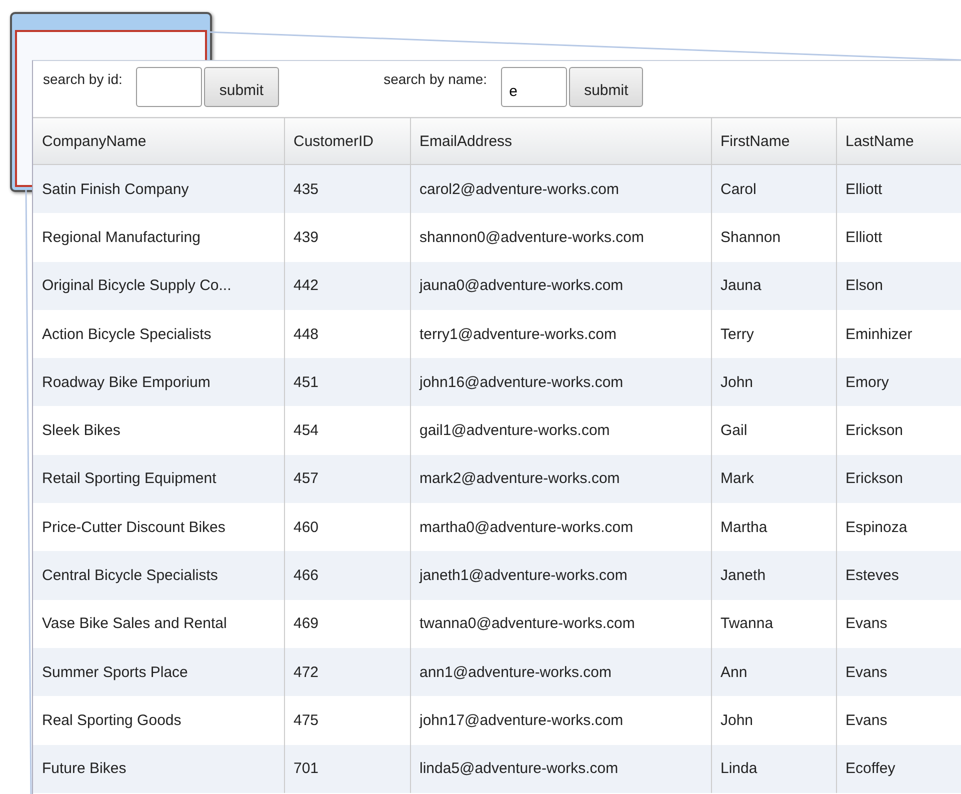 This screenshot has height=794, width=961. What do you see at coordinates (898, 189) in the screenshot?
I see `table-cell: Elliott` at bounding box center [898, 189].